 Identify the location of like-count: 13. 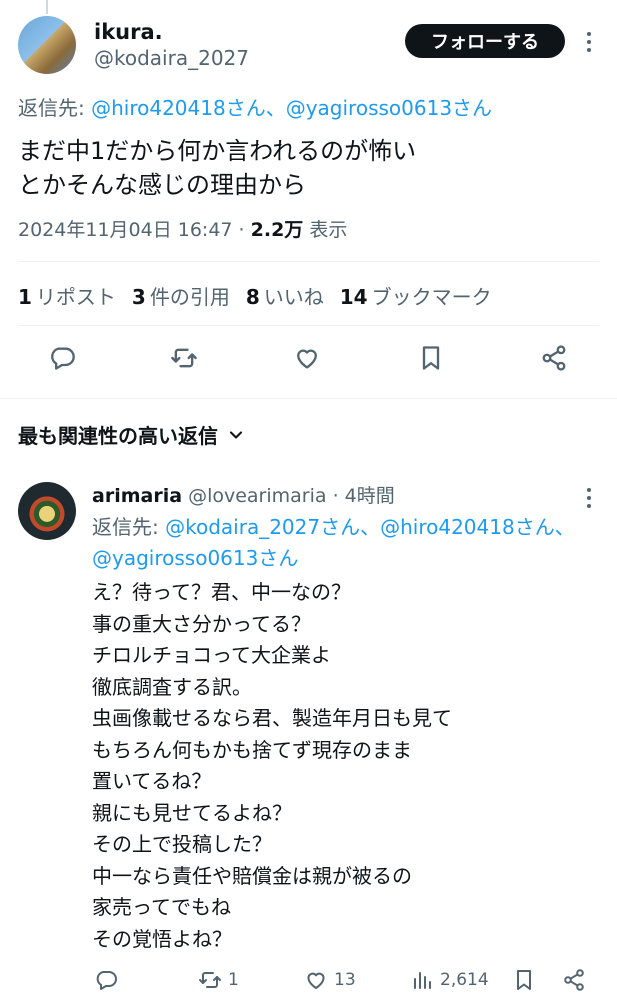
(345, 980).